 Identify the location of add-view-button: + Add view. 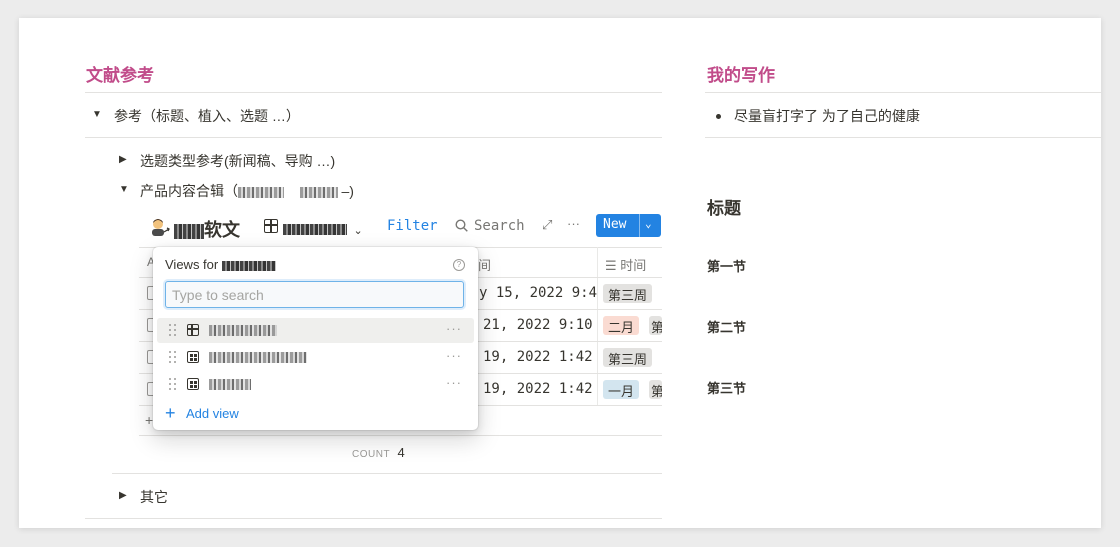
(202, 413).